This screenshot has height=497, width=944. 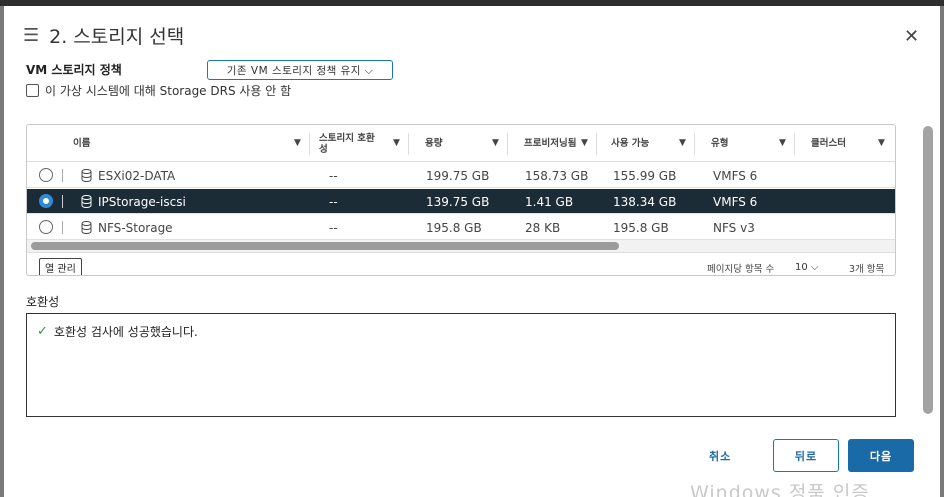 What do you see at coordinates (350, 143) in the screenshot?
I see `header-compat: 스토리지 호환성` at bounding box center [350, 143].